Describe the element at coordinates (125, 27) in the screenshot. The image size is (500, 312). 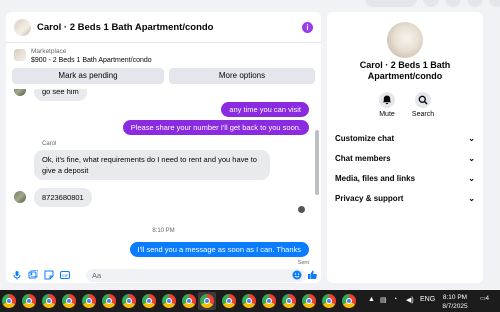
I see `chat-title: Carol · 2 Beds 1 Bath Apartment/condo` at that location.